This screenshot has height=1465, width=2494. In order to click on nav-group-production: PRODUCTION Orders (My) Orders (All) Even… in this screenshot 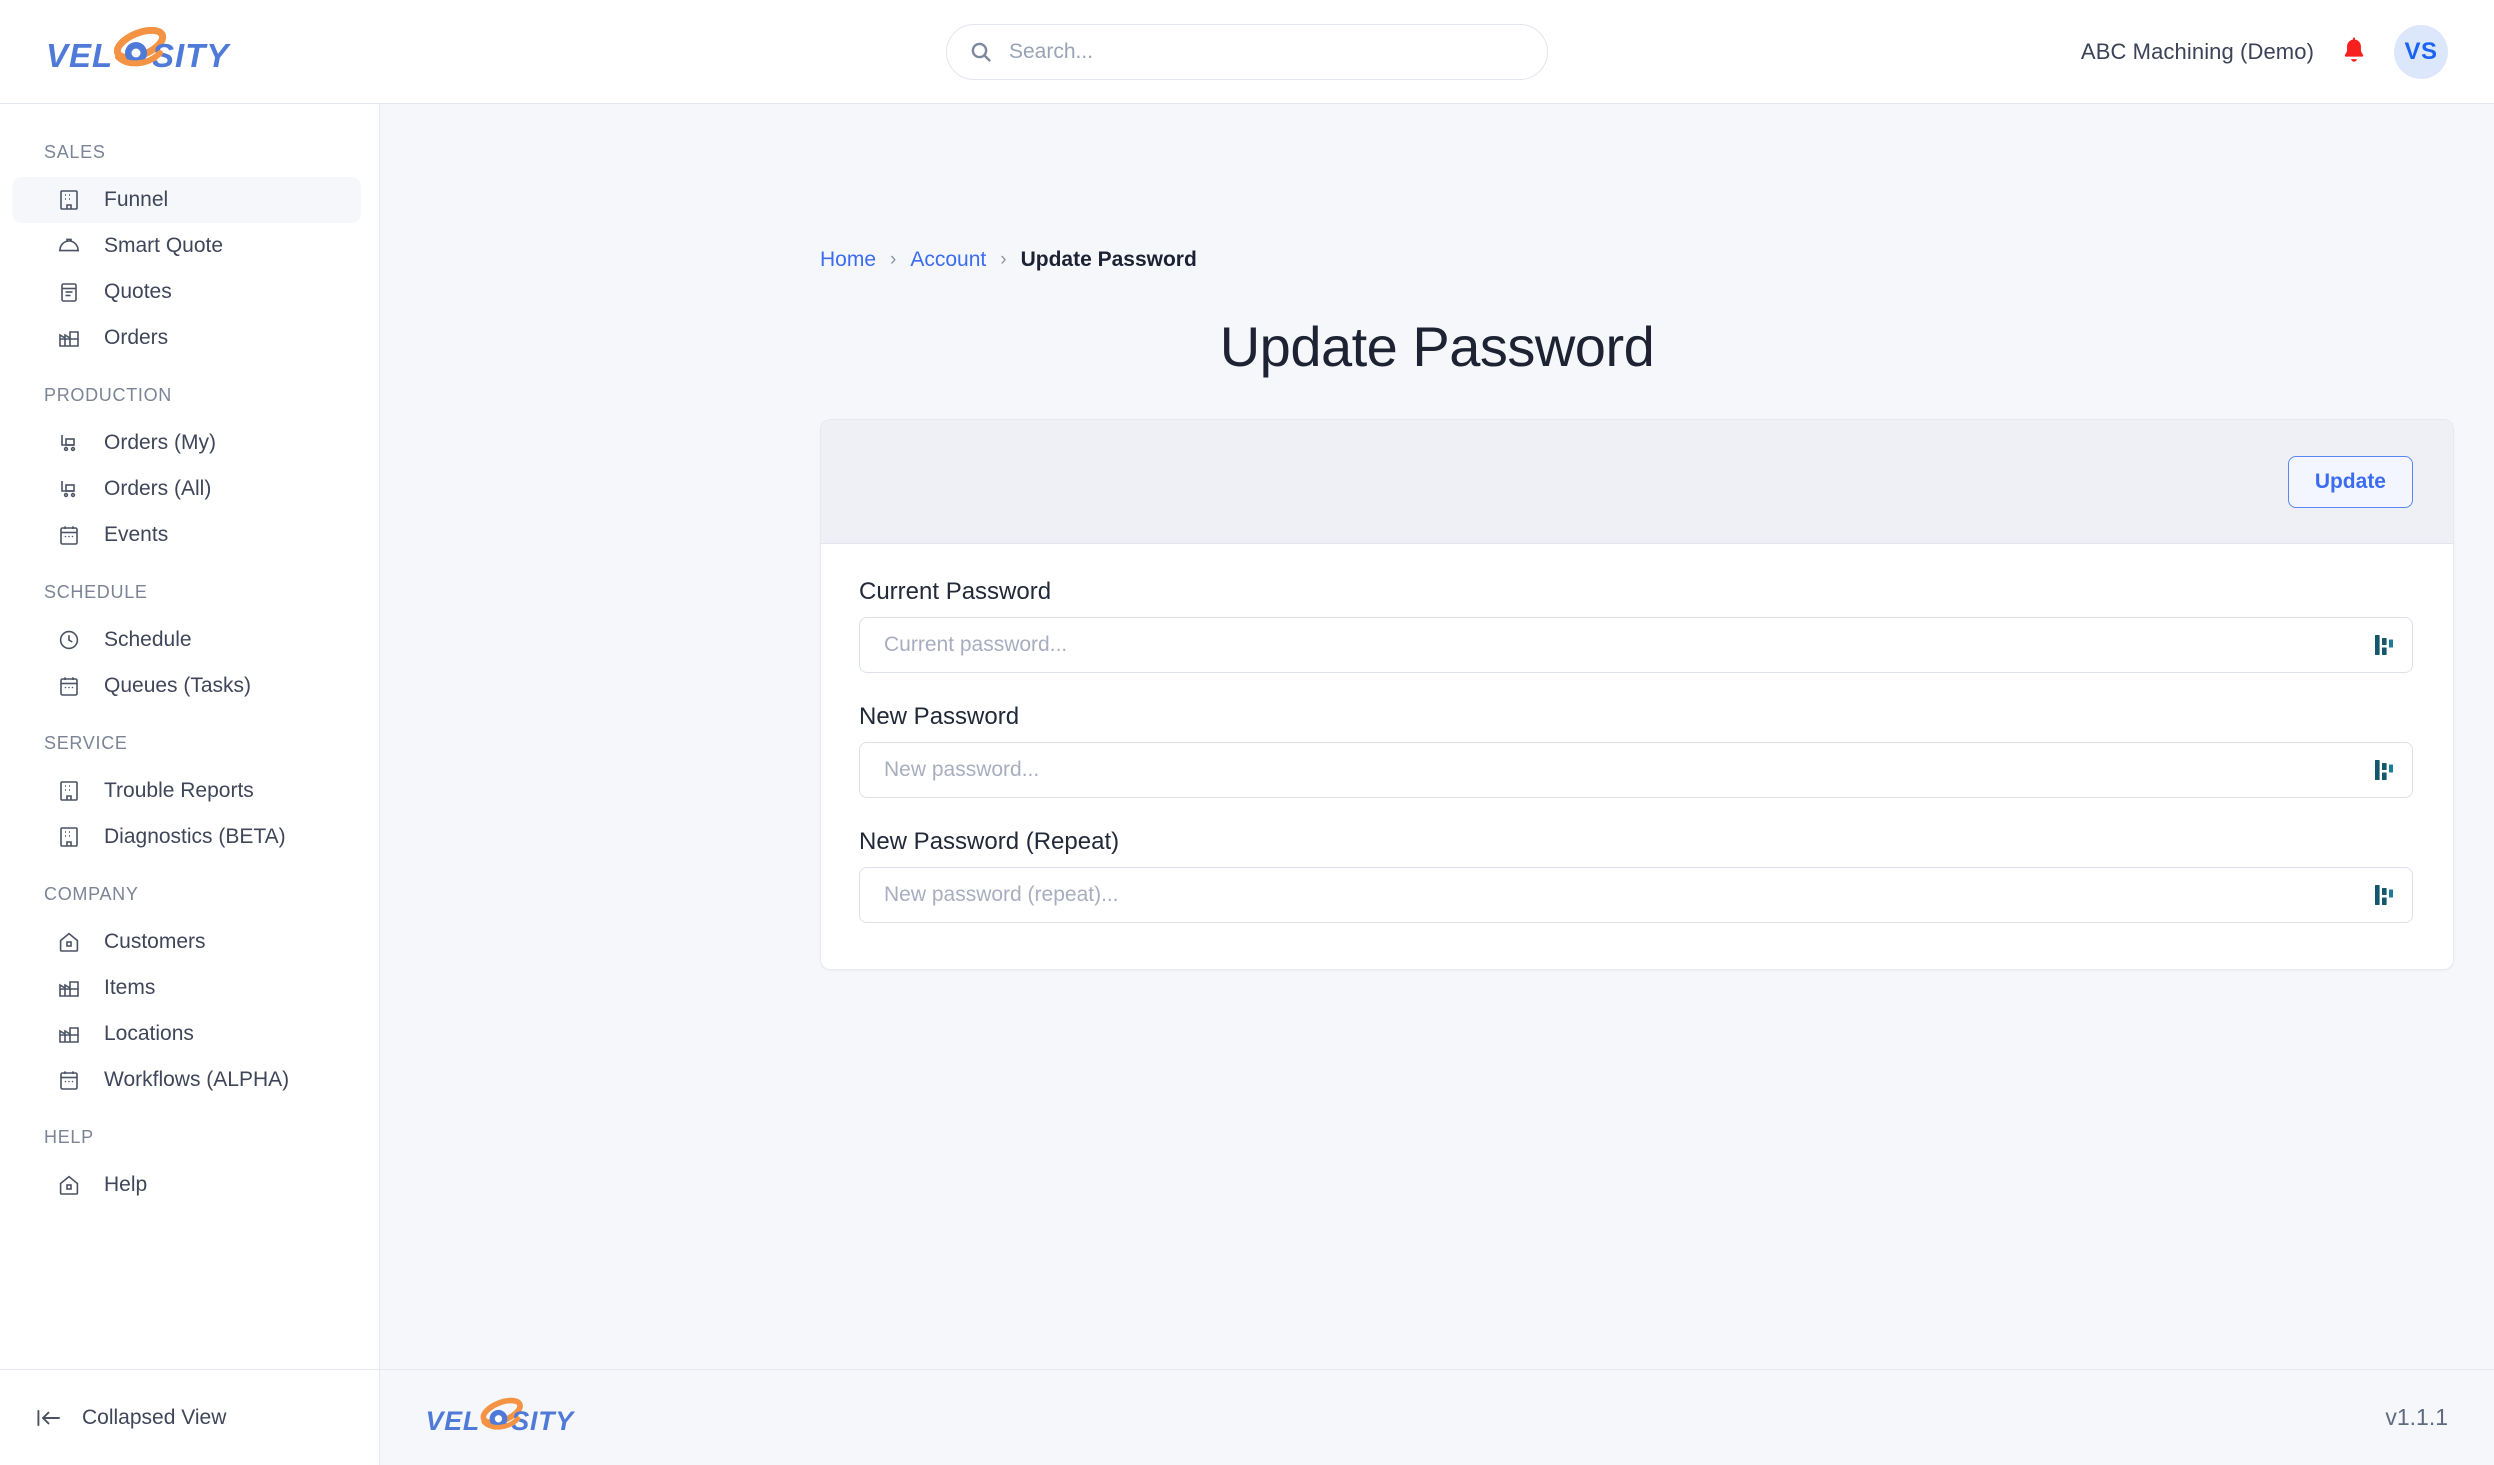, I will do `click(189, 471)`.